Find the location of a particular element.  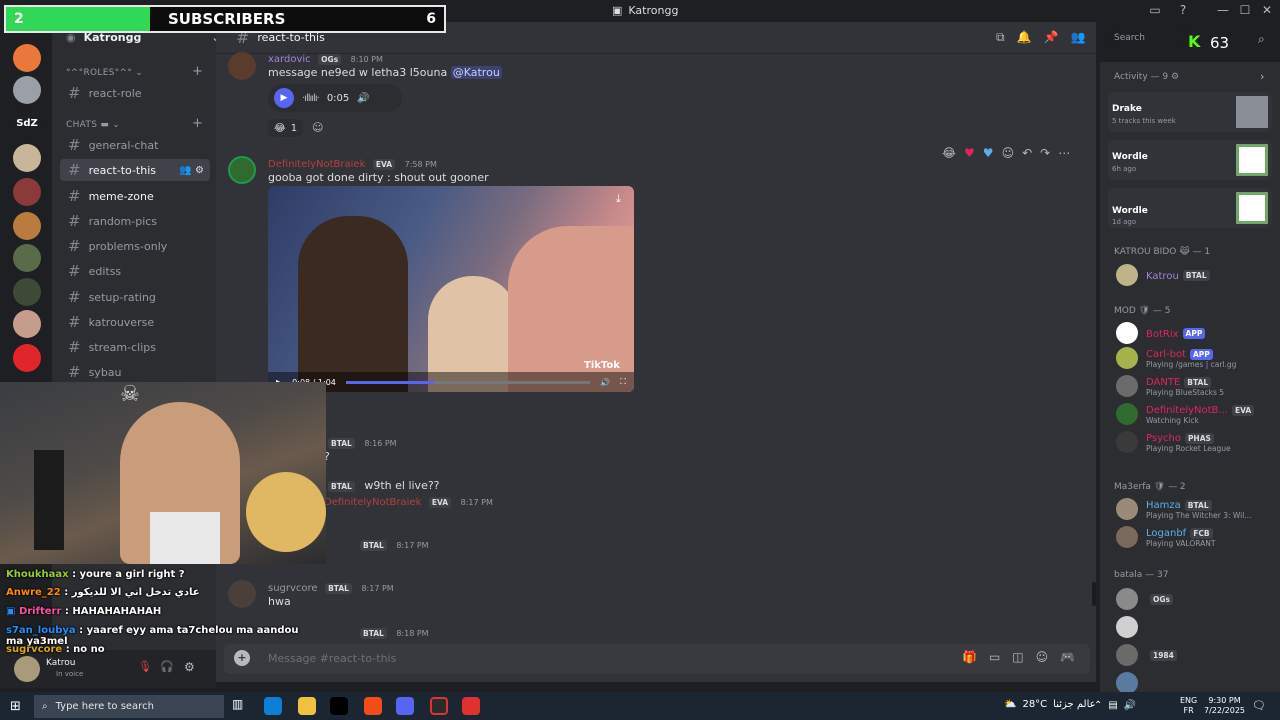

channel-react-role: # react-role is located at coordinates (135, 93).